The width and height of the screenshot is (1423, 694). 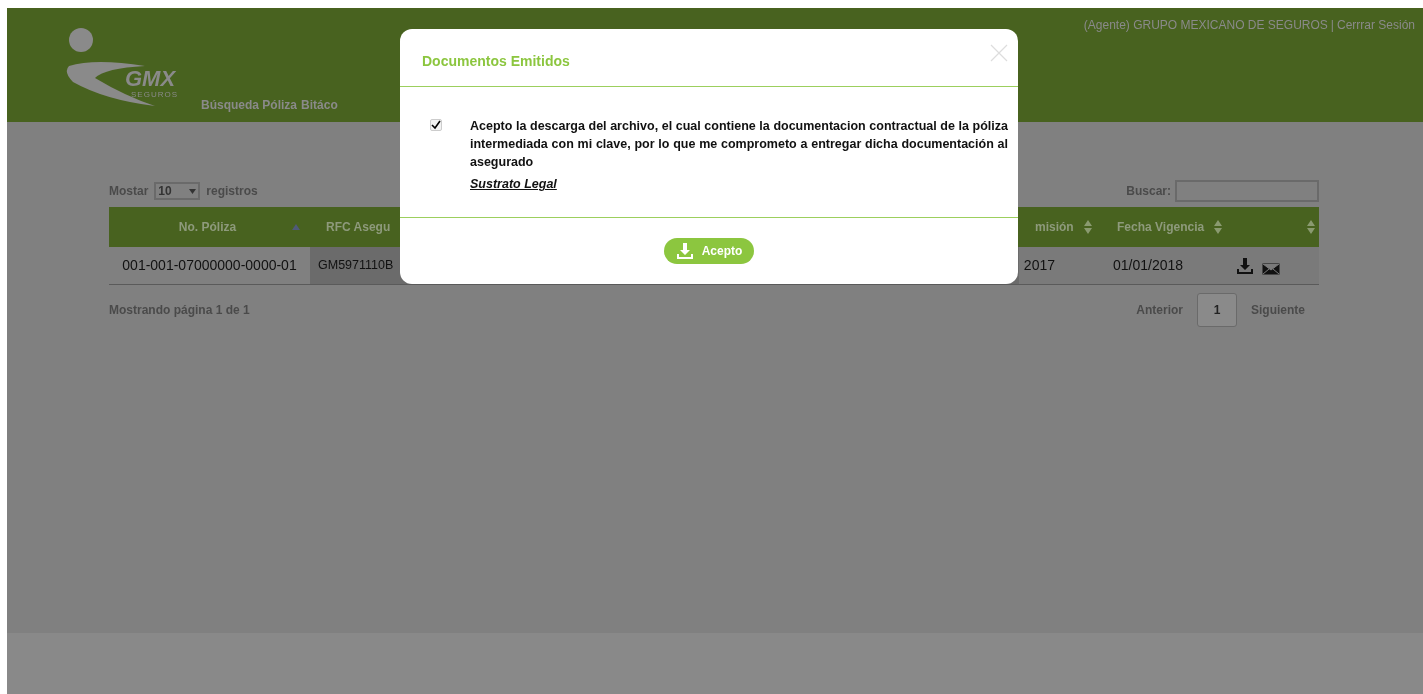 What do you see at coordinates (319, 105) in the screenshot?
I see `nav-link: Bitáco` at bounding box center [319, 105].